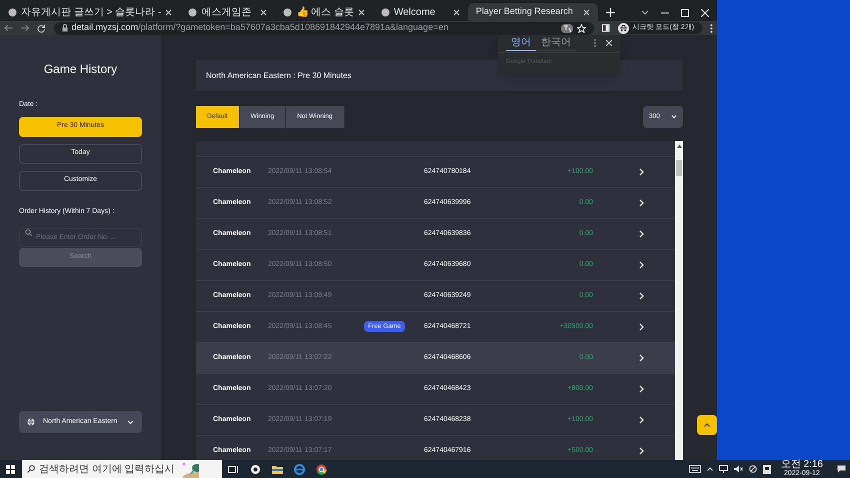  I want to click on new-tab-icon, so click(610, 12).